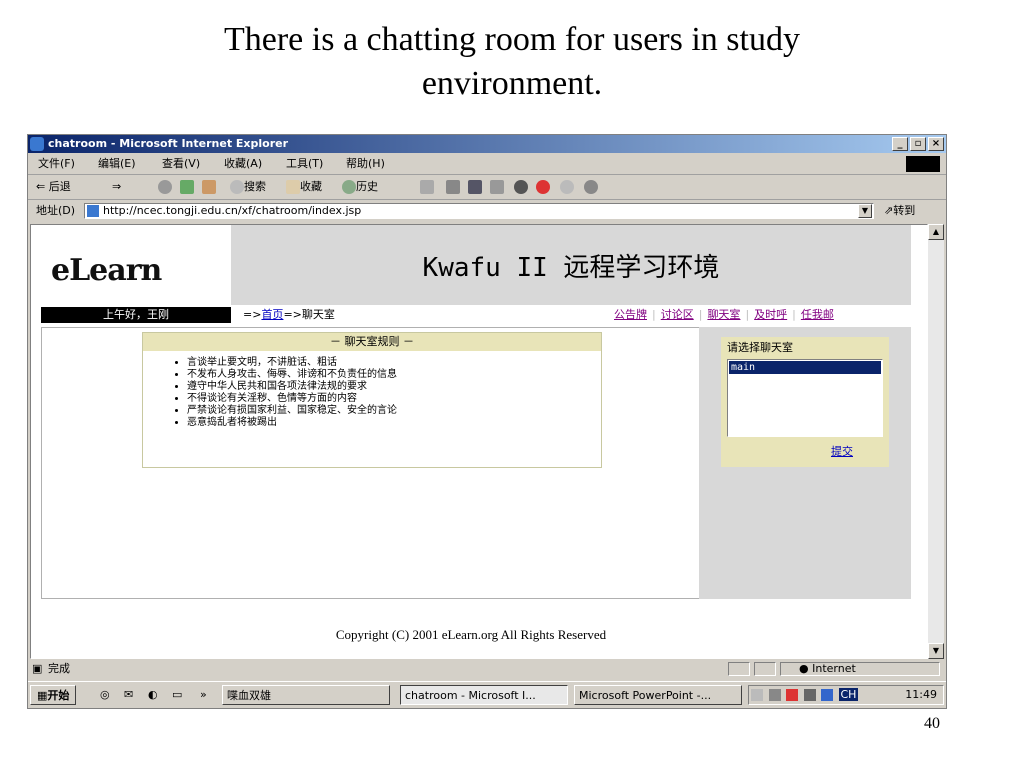  What do you see at coordinates (936, 232) in the screenshot?
I see `scroll-up-icon: ▲` at bounding box center [936, 232].